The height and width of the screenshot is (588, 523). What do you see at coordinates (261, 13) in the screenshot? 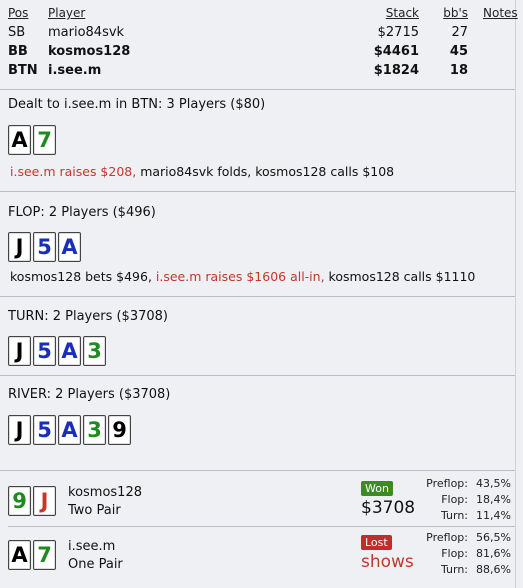
I see `table-header: Pos Player Stack bb's Notes` at bounding box center [261, 13].